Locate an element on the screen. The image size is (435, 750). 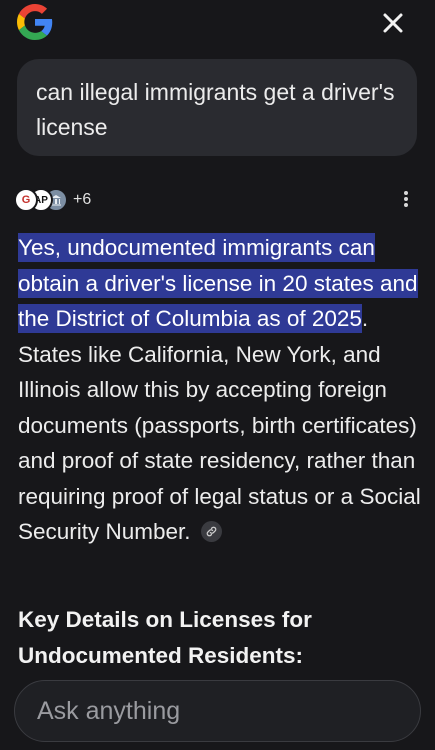
link-icon is located at coordinates (211, 531).